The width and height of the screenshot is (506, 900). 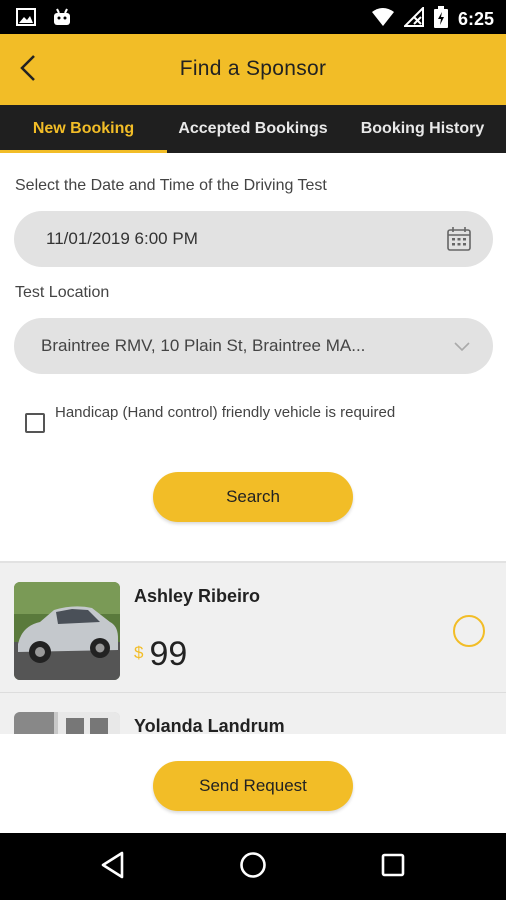 What do you see at coordinates (469, 631) in the screenshot?
I see `select-sponsor-radio` at bounding box center [469, 631].